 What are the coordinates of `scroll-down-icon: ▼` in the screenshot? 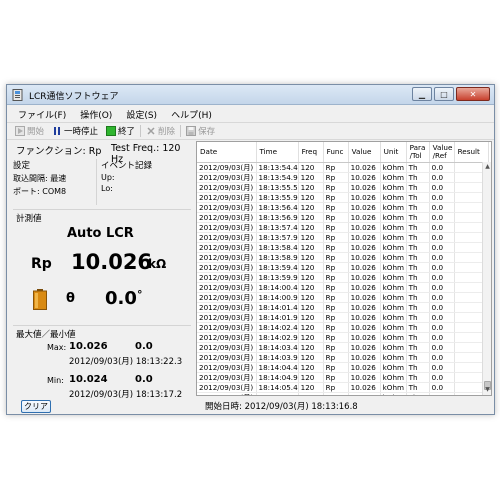 It's located at (487, 390).